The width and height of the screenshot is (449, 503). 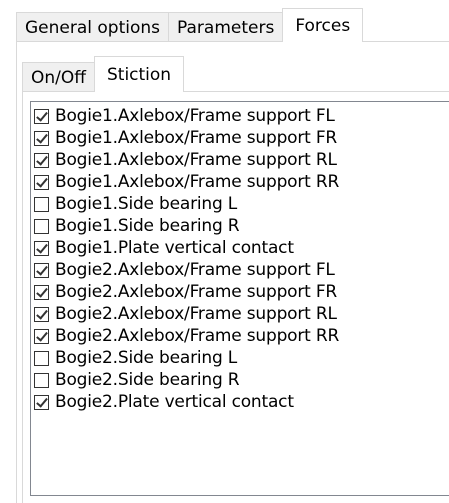 What do you see at coordinates (323, 25) in the screenshot?
I see `tab-forces: Forces` at bounding box center [323, 25].